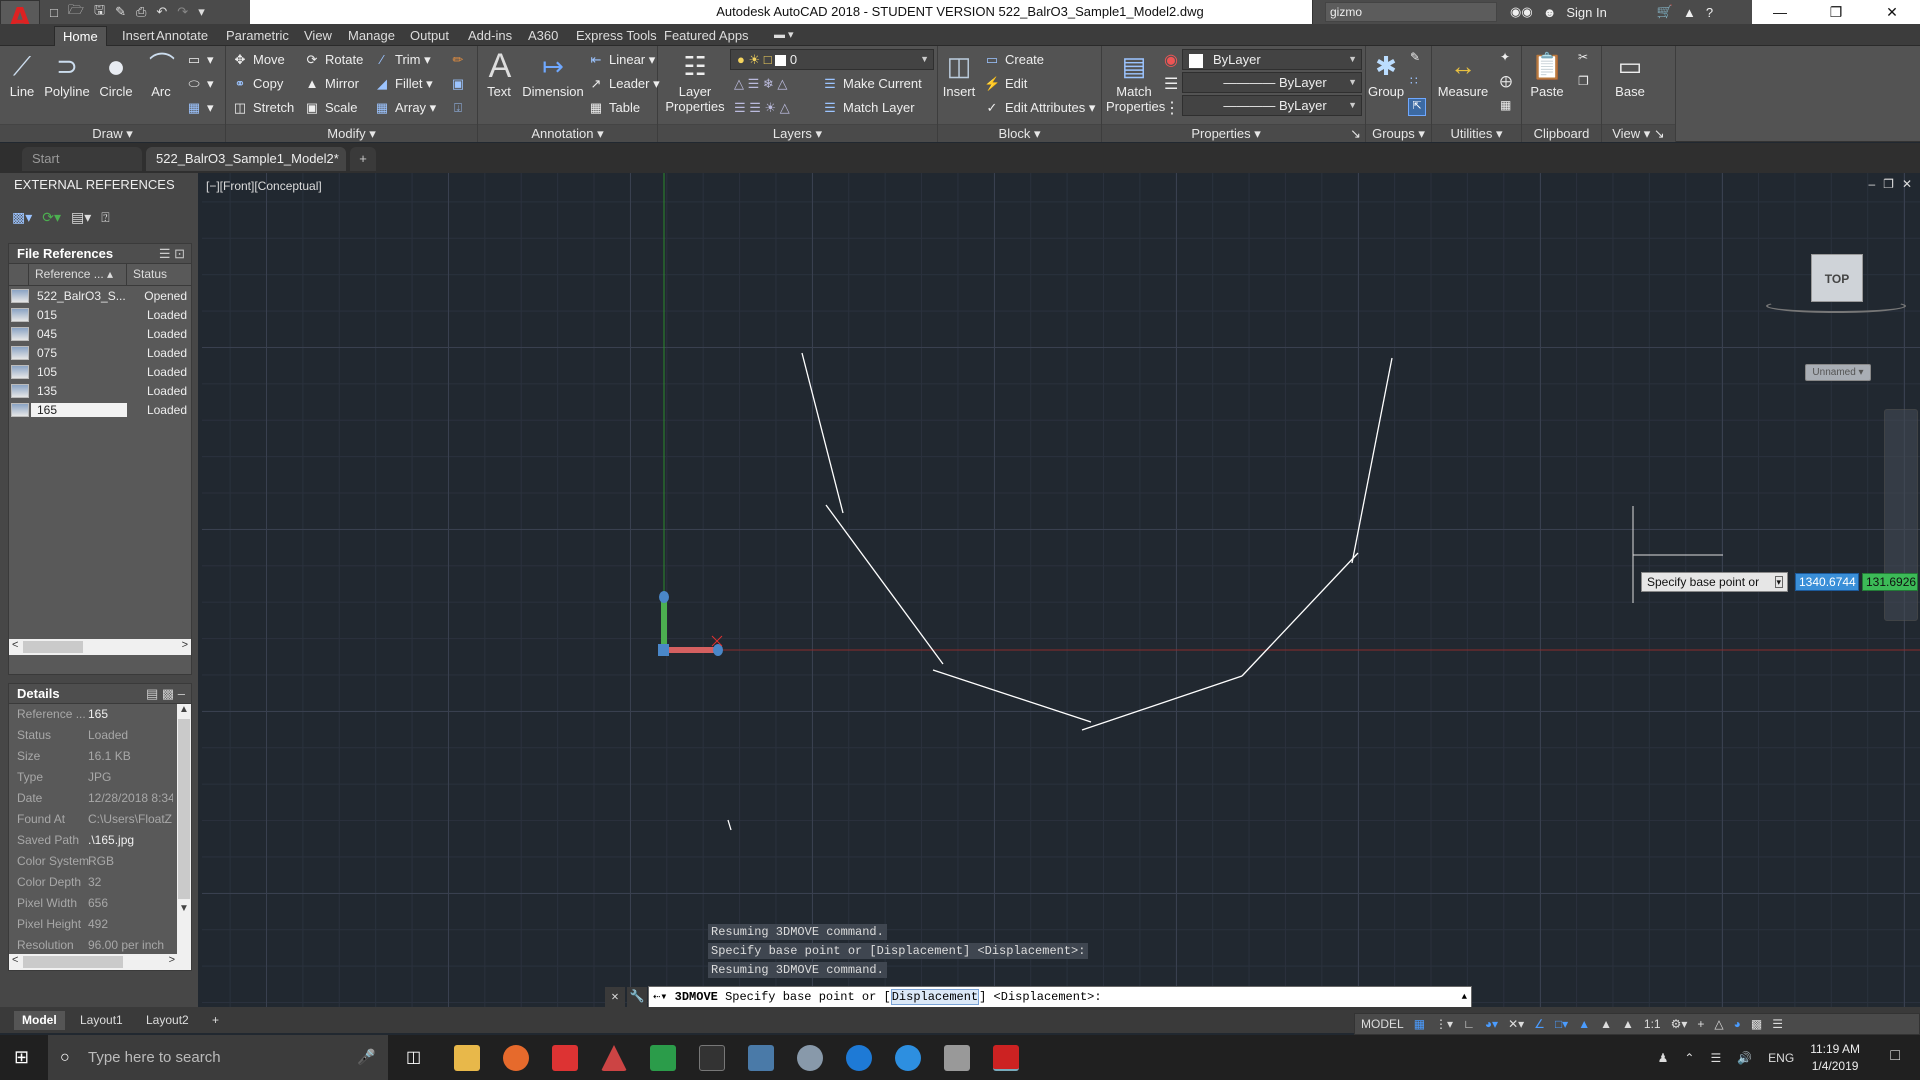  What do you see at coordinates (1838, 372) in the screenshot?
I see `ucs-menu: Unnamed ▾` at bounding box center [1838, 372].